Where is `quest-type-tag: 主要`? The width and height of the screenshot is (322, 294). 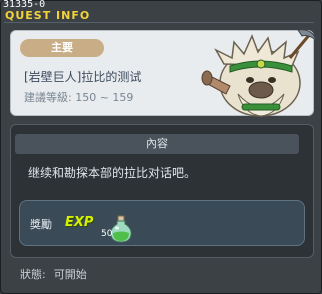 quest-type-tag: 主要 is located at coordinates (62, 48).